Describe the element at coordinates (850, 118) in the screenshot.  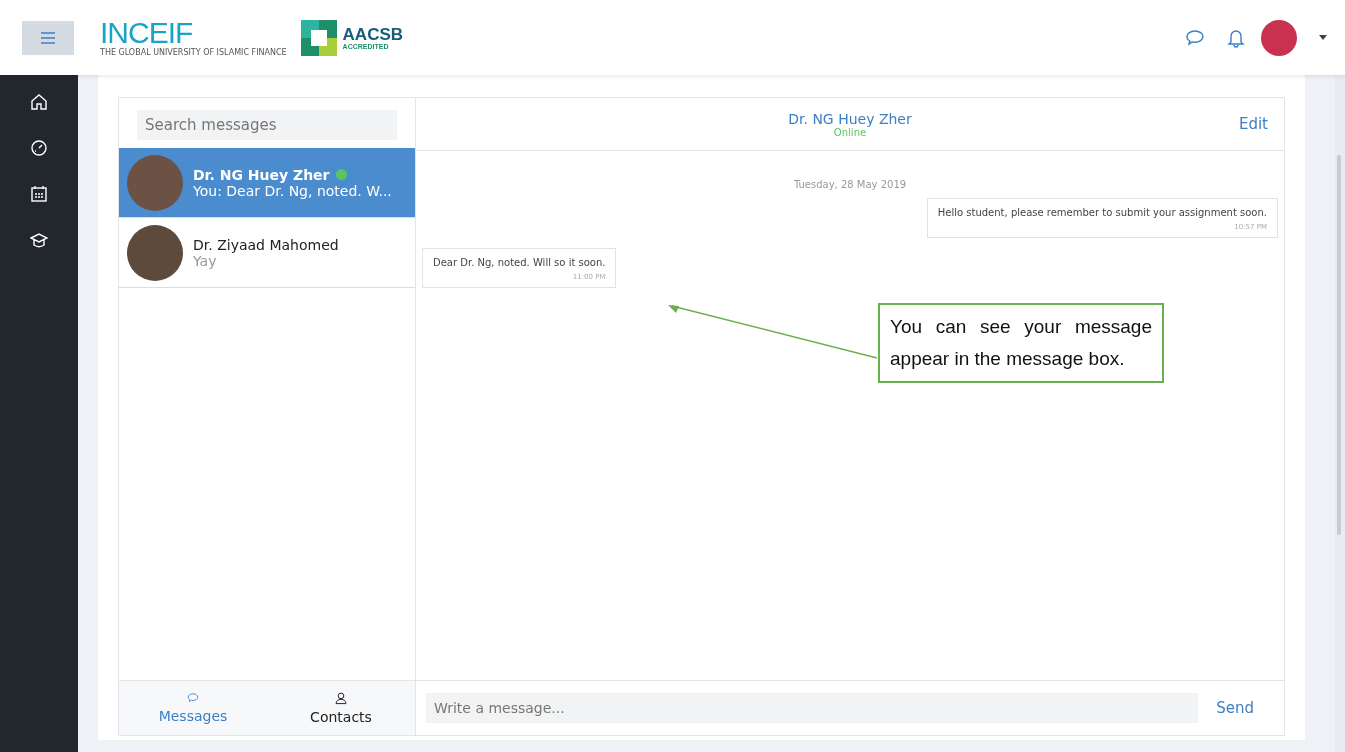
I see `chat-contact-name: Dr. NG Huey Zher` at that location.